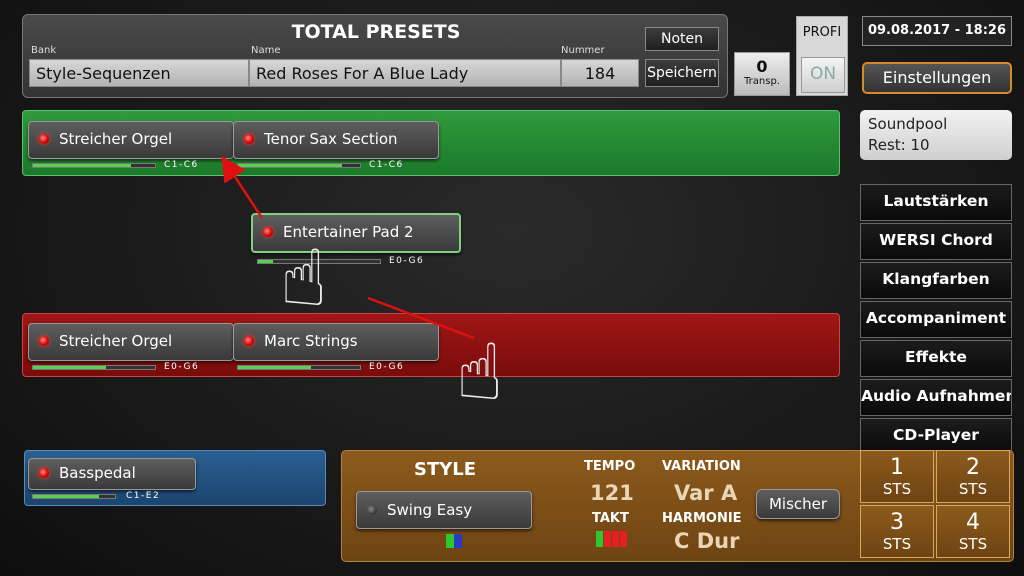 The height and width of the screenshot is (576, 1024). What do you see at coordinates (348, 247) in the screenshot?
I see `drag-arrow-icon` at bounding box center [348, 247].